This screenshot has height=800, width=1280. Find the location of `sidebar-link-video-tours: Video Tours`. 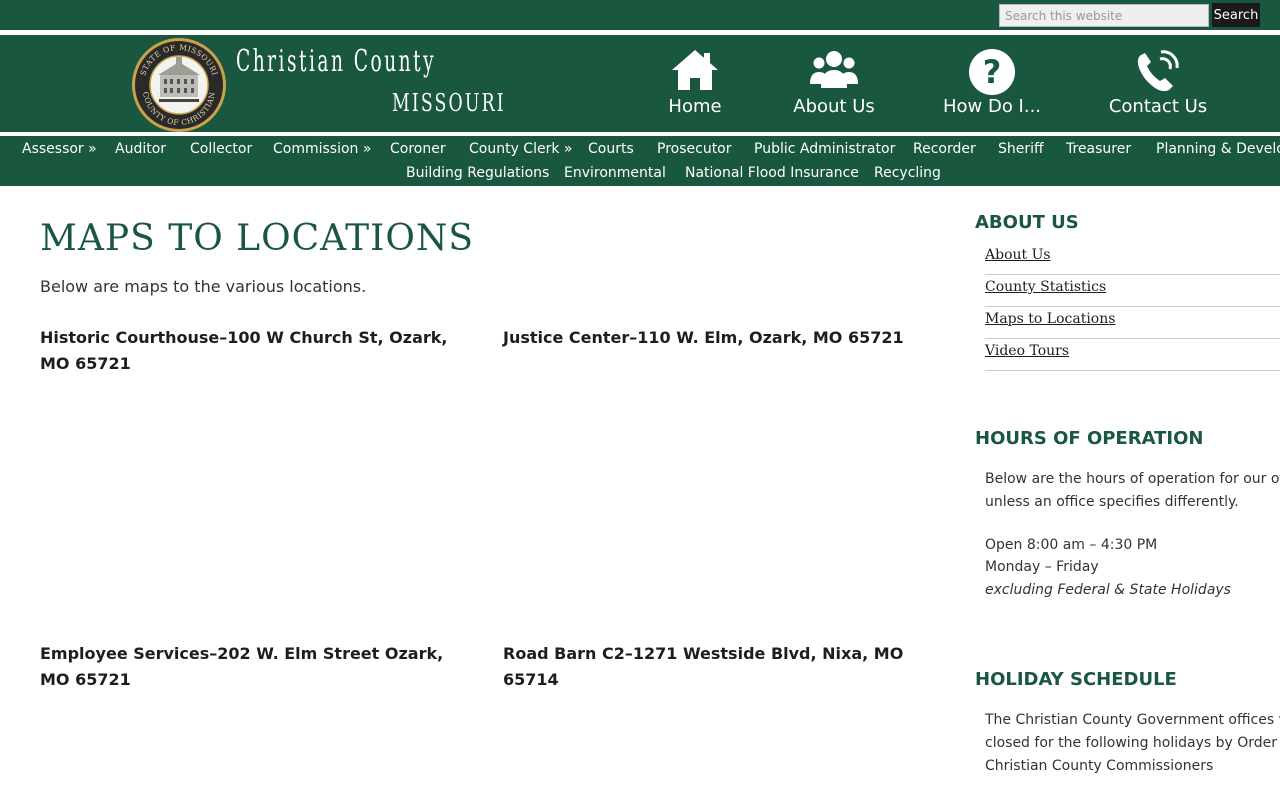

sidebar-link-video-tours: Video Tours is located at coordinates (1132, 355).